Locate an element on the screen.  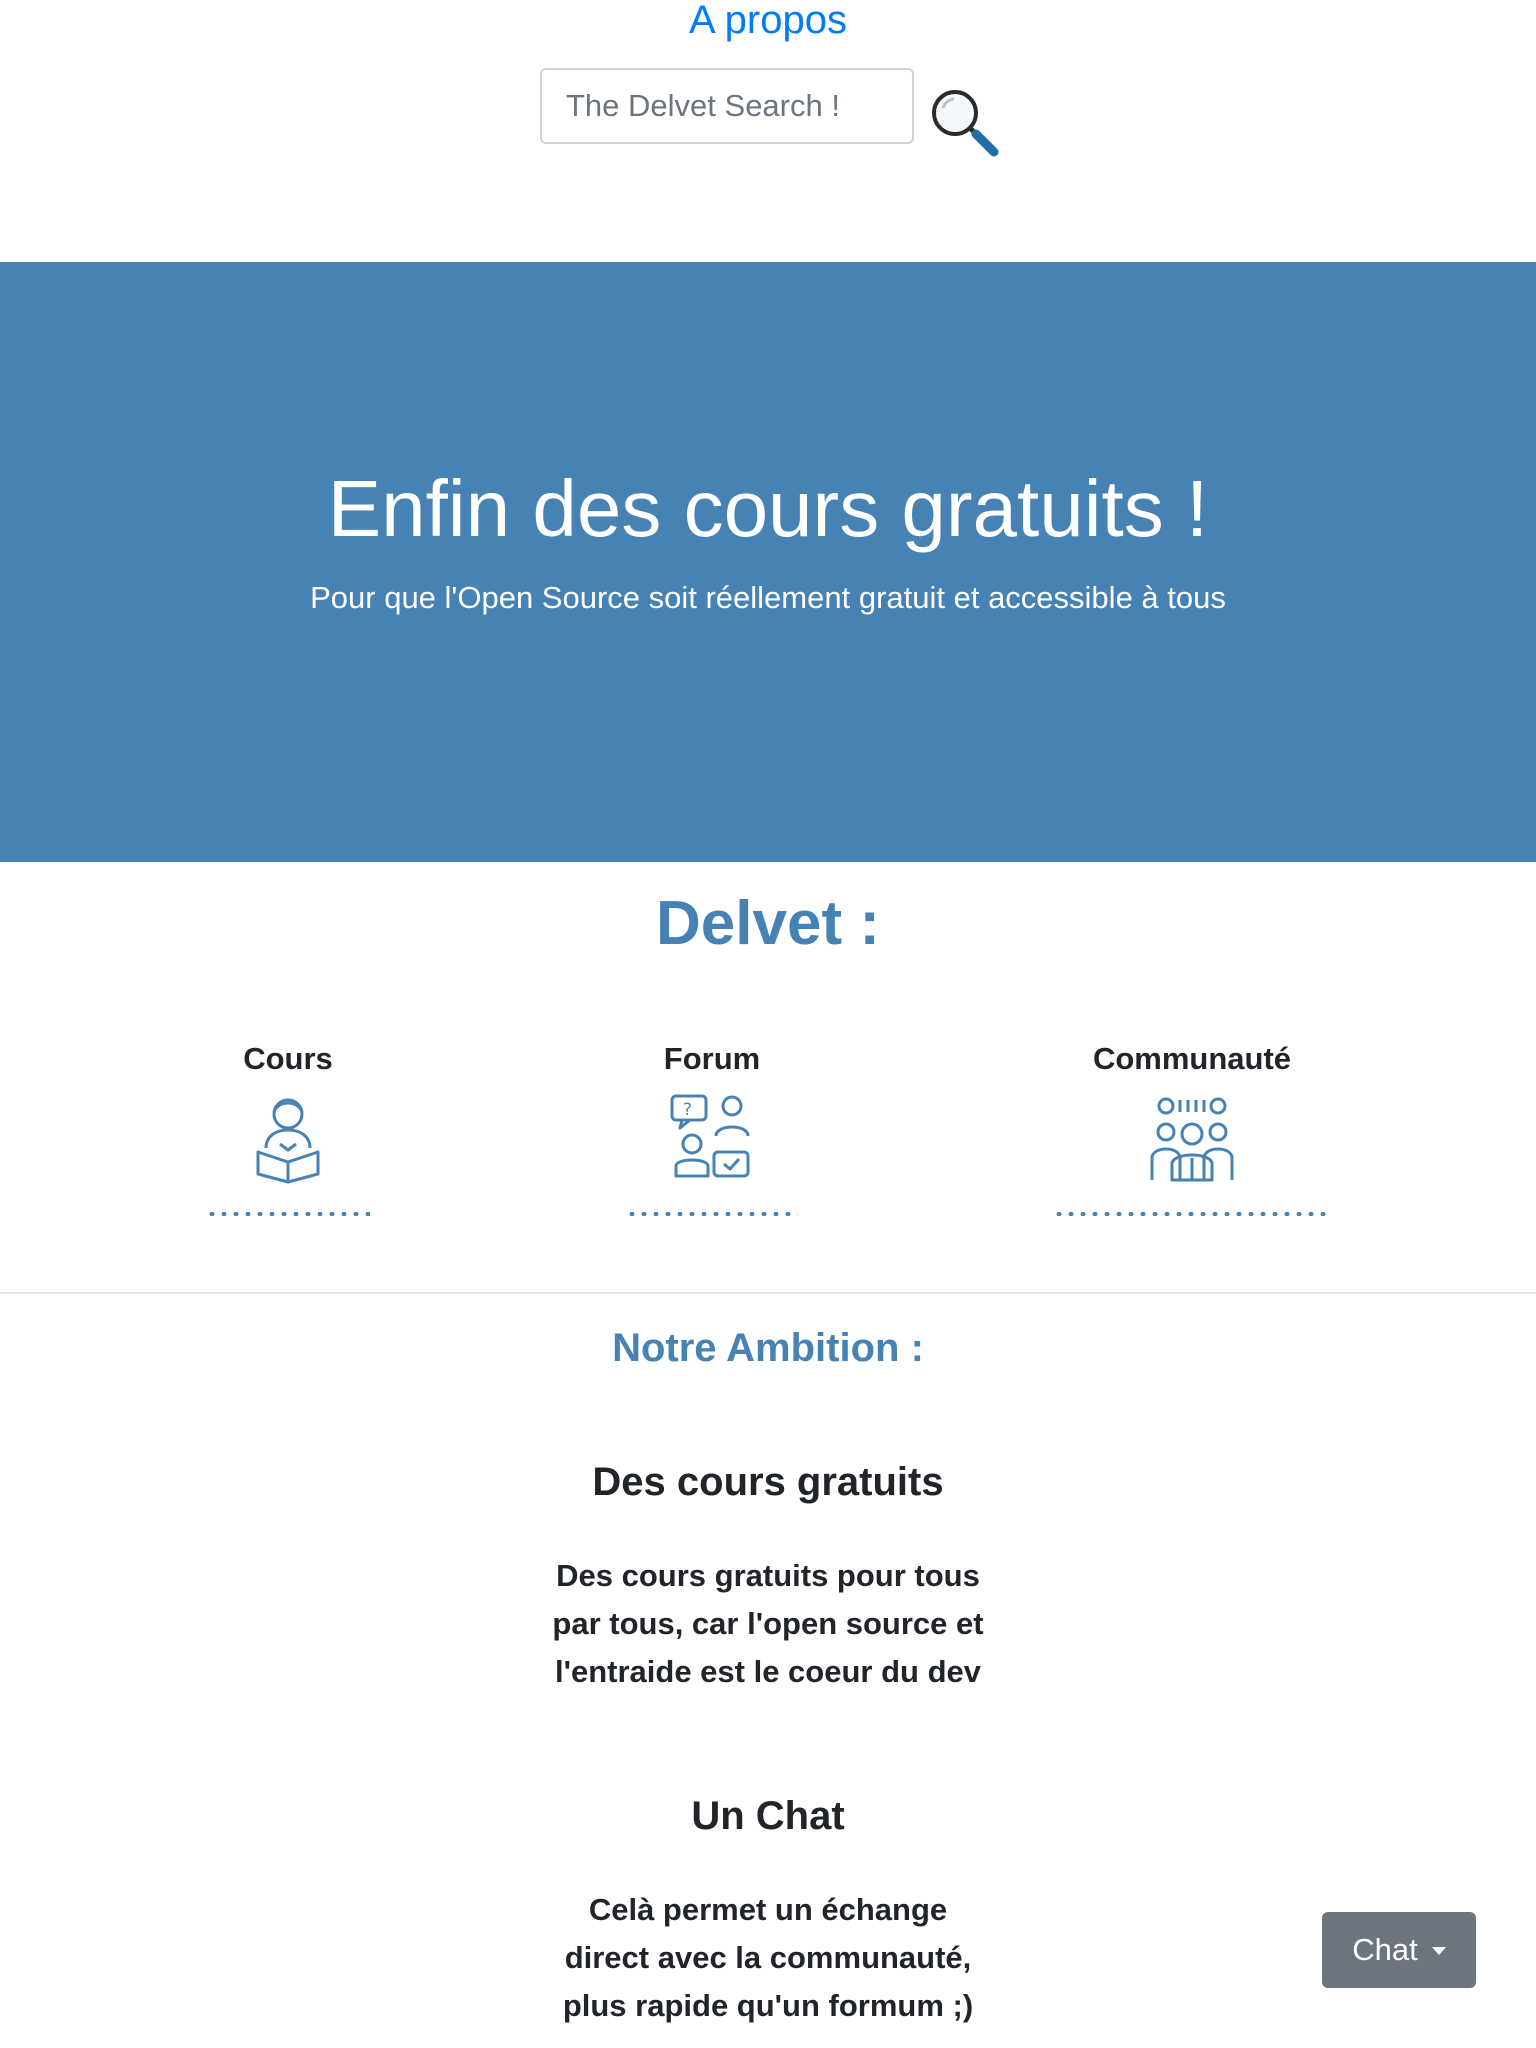
top-bar: A propos is located at coordinates (768, 131).